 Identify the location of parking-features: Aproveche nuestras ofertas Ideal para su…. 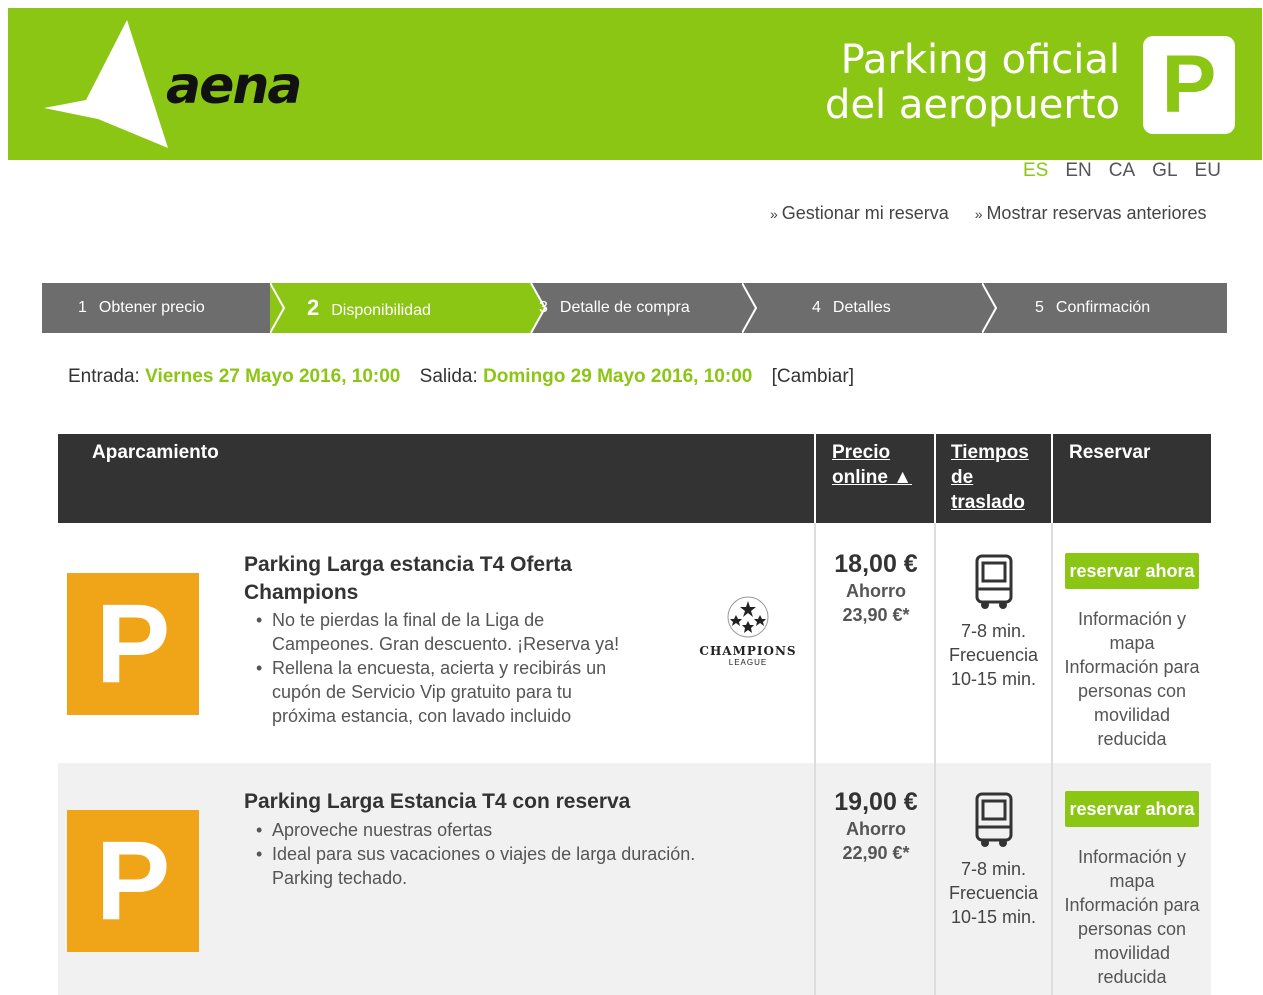
(516, 842).